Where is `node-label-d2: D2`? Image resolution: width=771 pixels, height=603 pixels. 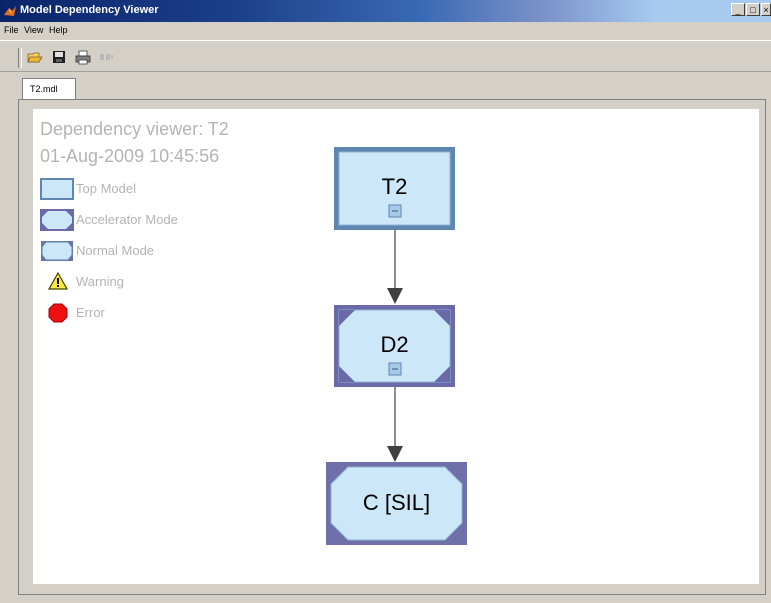 node-label-d2: D2 is located at coordinates (394, 344).